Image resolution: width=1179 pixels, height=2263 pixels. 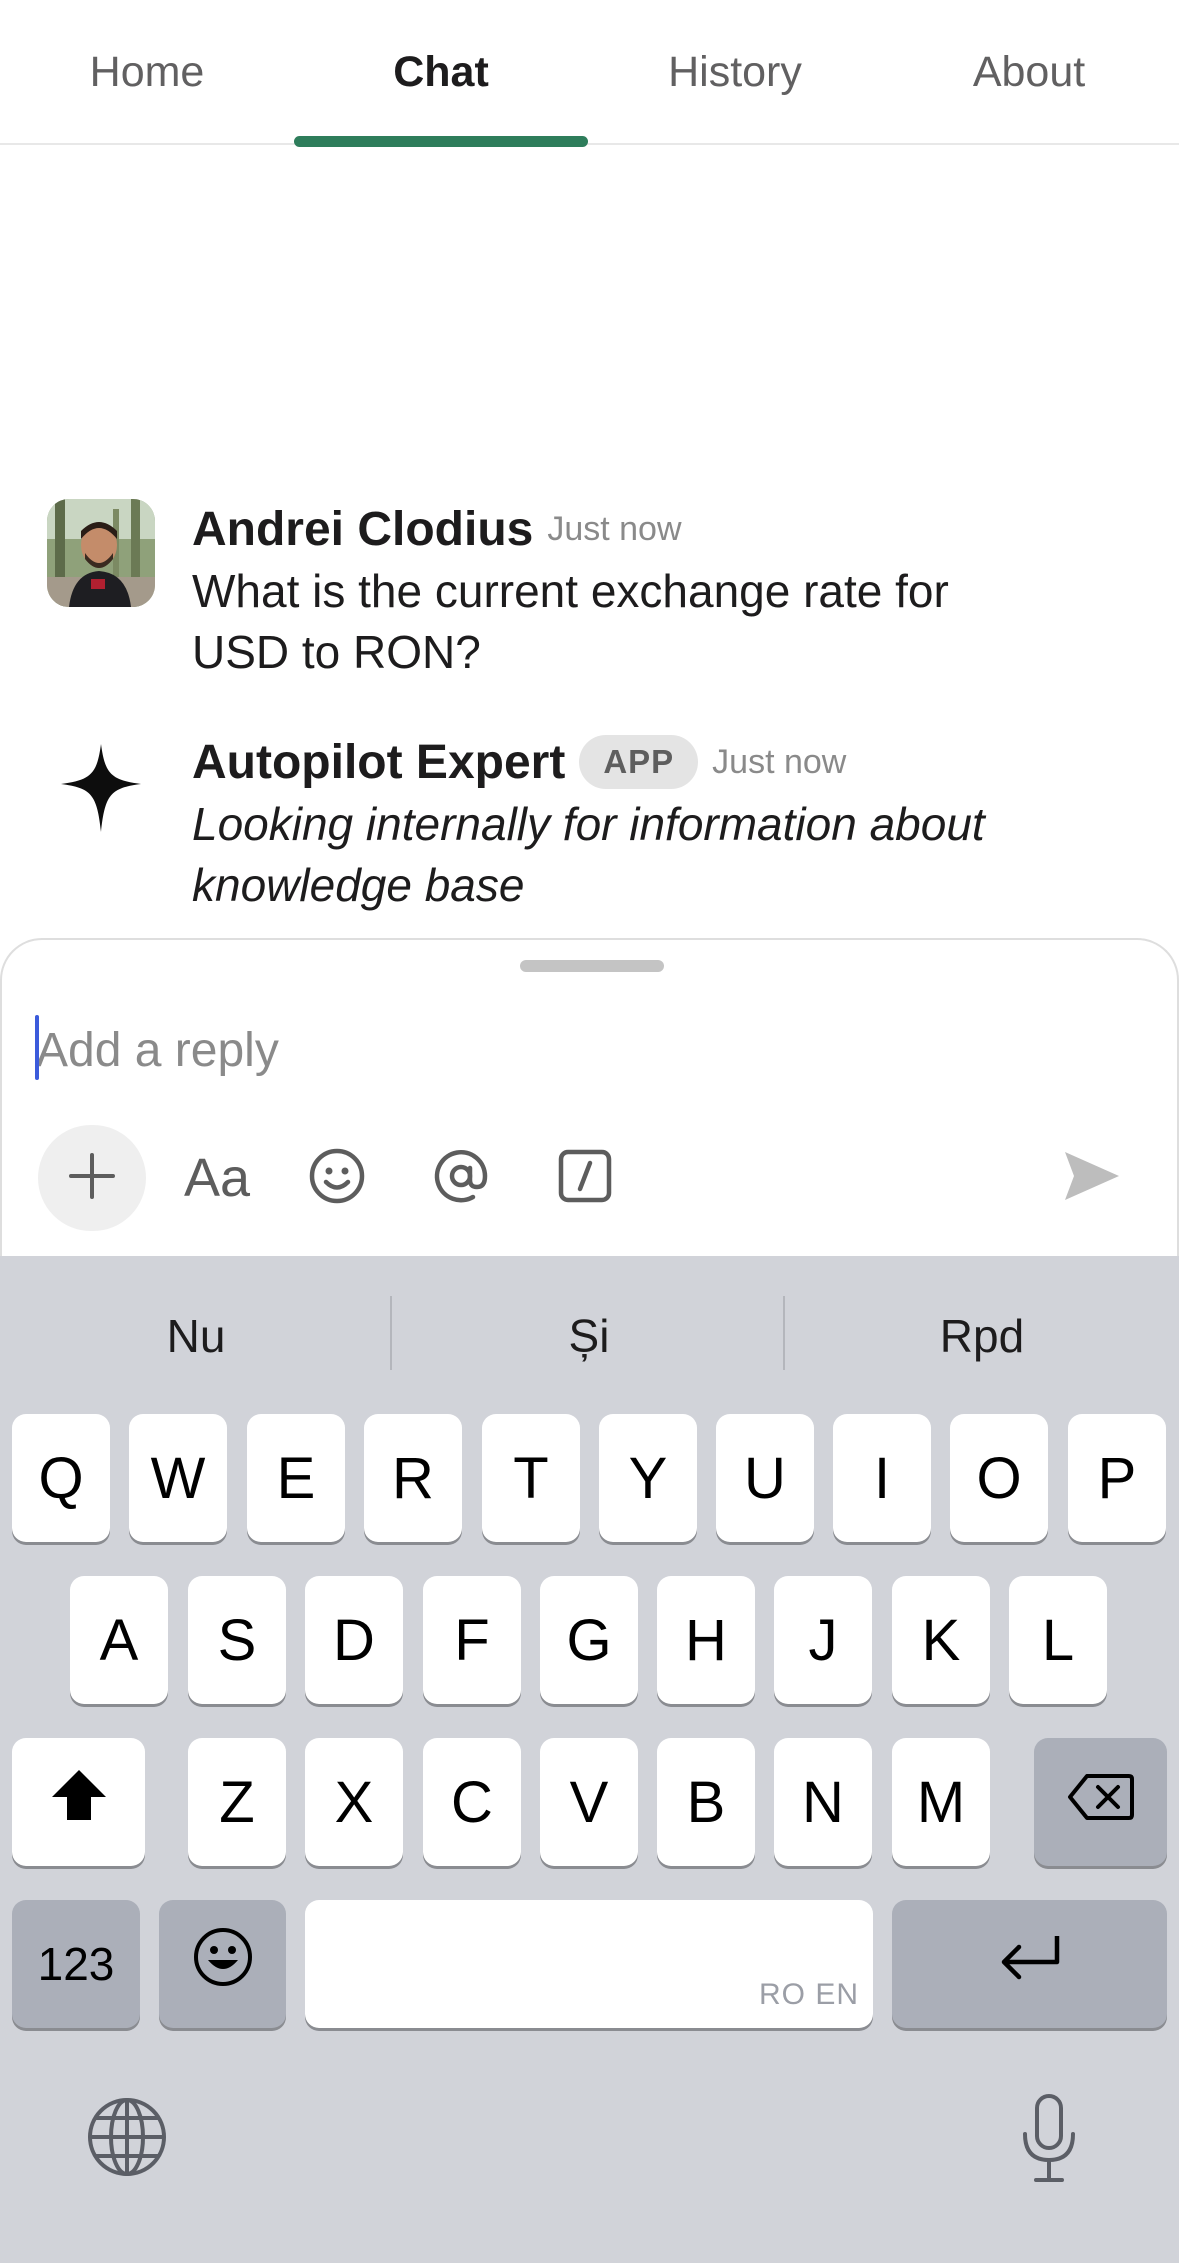 I want to click on emoji-button, so click(x=337, y=1178).